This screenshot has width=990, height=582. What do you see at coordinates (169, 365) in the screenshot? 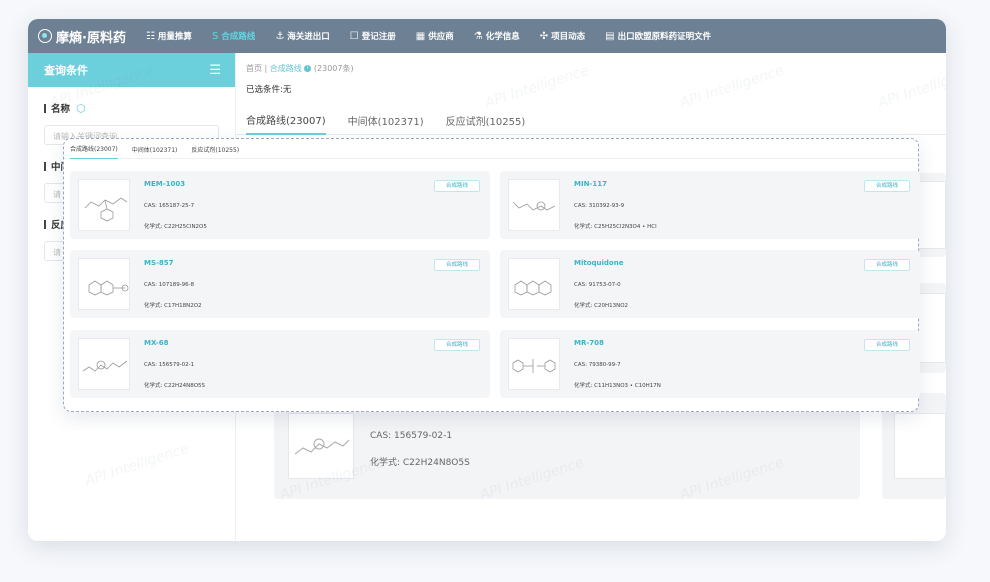
I see `compound-cas: CAS: 156579-02-1` at bounding box center [169, 365].